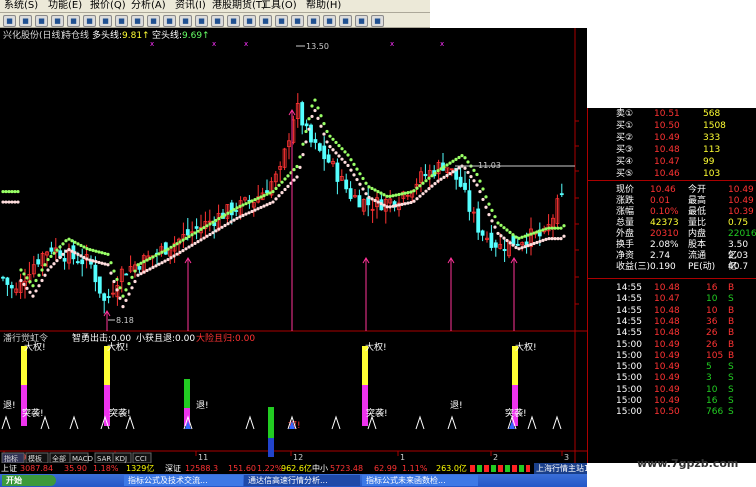 This screenshot has width=756, height=487. What do you see at coordinates (385, 468) in the screenshot?
I see `zx-change: 62.99` at bounding box center [385, 468].